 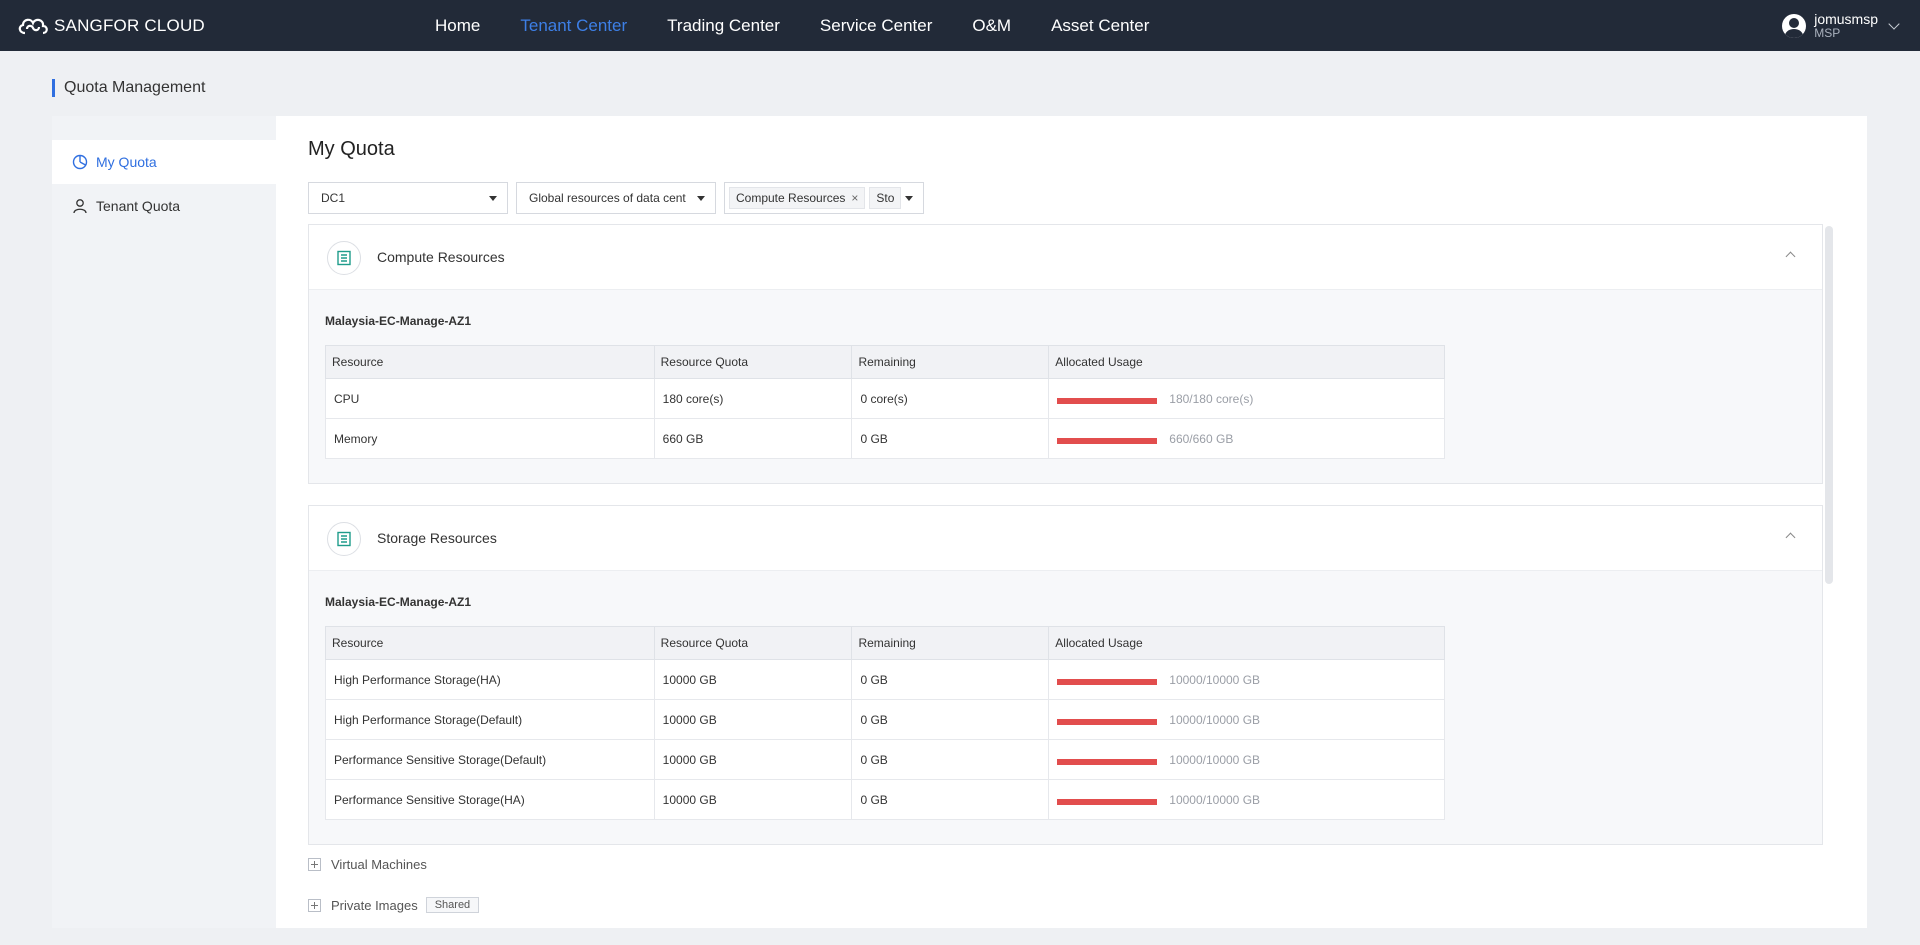 I want to click on scope-select: Global resources of data cent, so click(x=616, y=198).